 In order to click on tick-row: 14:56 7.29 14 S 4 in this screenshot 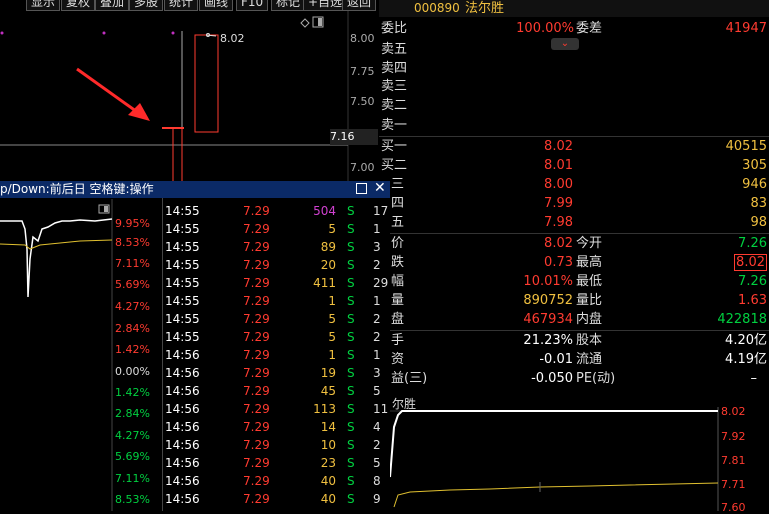, I will do `click(276, 427)`.